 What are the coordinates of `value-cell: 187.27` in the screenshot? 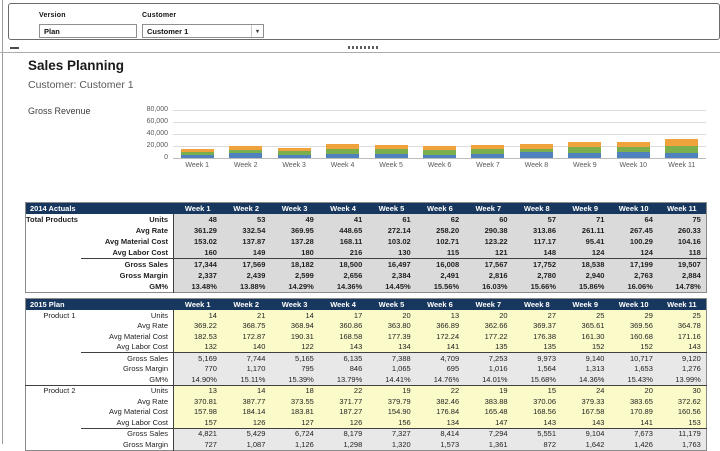 It's located at (343, 411).